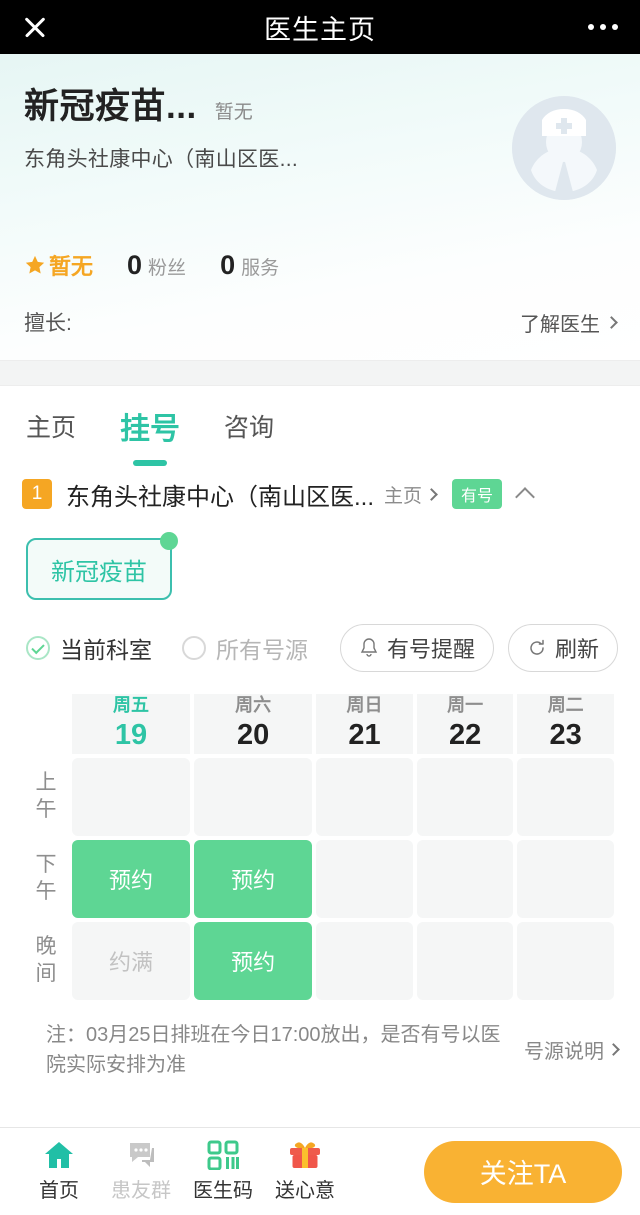 The image size is (640, 1215). I want to click on department-chip-label: 新冠疫苗, so click(99, 572).